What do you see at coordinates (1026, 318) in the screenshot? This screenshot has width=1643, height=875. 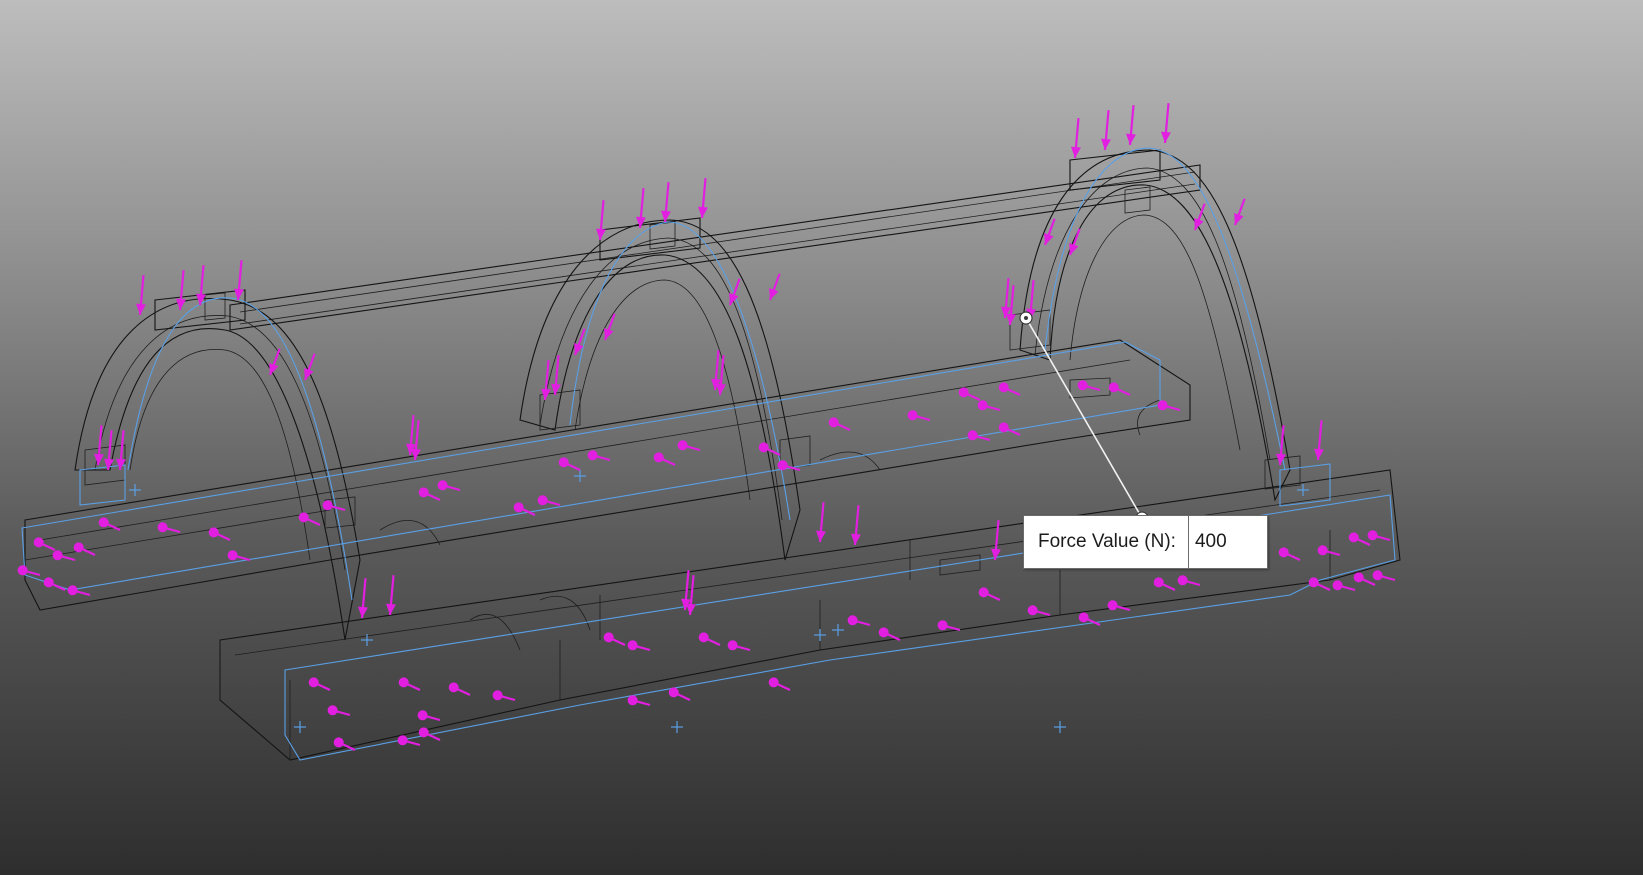 I see `drag-handle-icon` at bounding box center [1026, 318].